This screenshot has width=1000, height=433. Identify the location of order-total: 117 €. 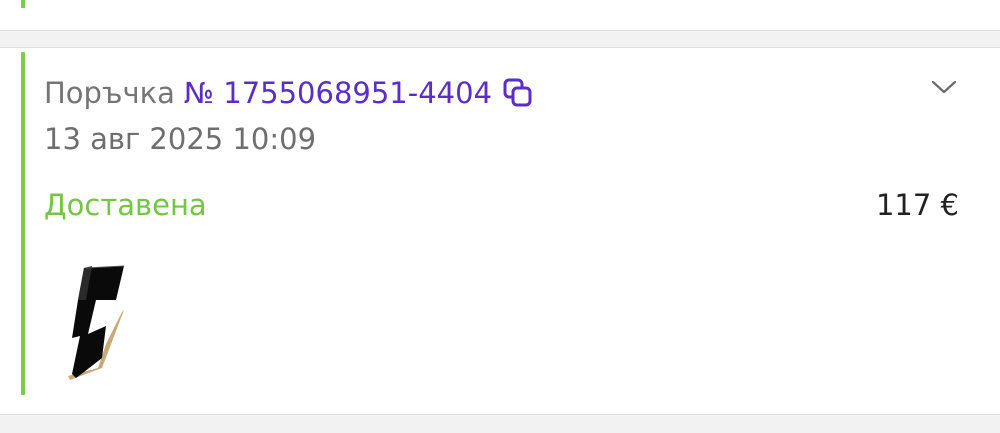
(917, 205).